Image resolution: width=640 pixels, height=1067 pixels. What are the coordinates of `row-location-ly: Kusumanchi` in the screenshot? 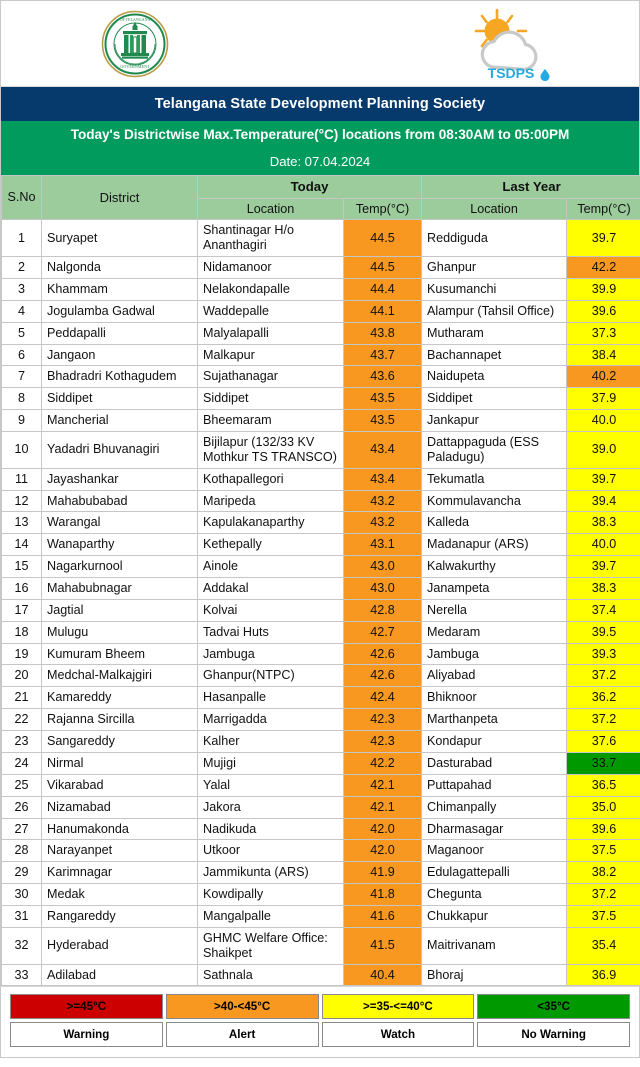 It's located at (494, 289).